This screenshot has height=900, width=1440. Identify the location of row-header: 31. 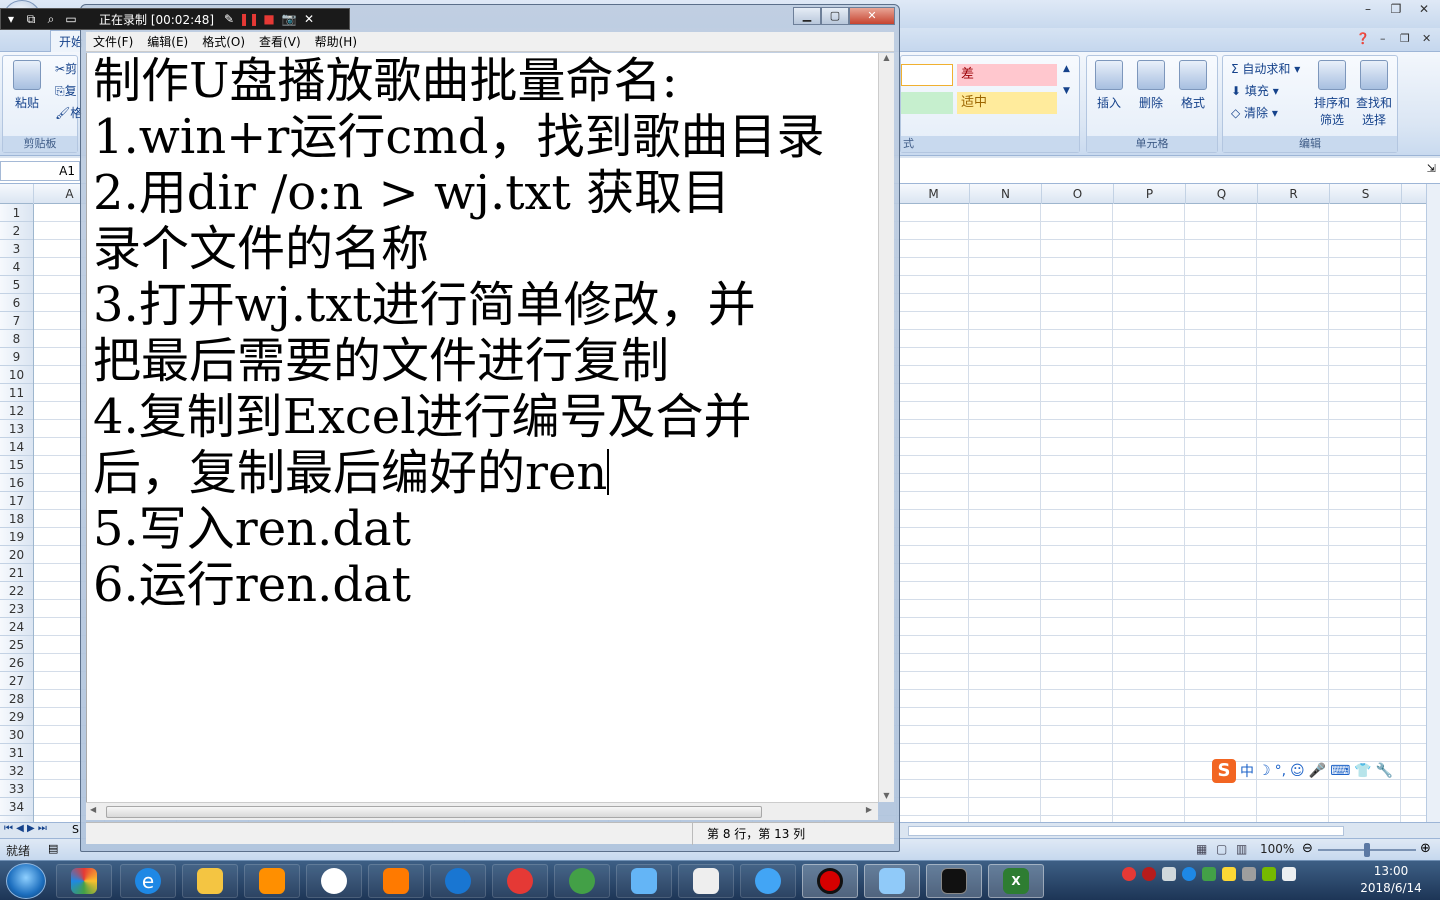
(16, 753).